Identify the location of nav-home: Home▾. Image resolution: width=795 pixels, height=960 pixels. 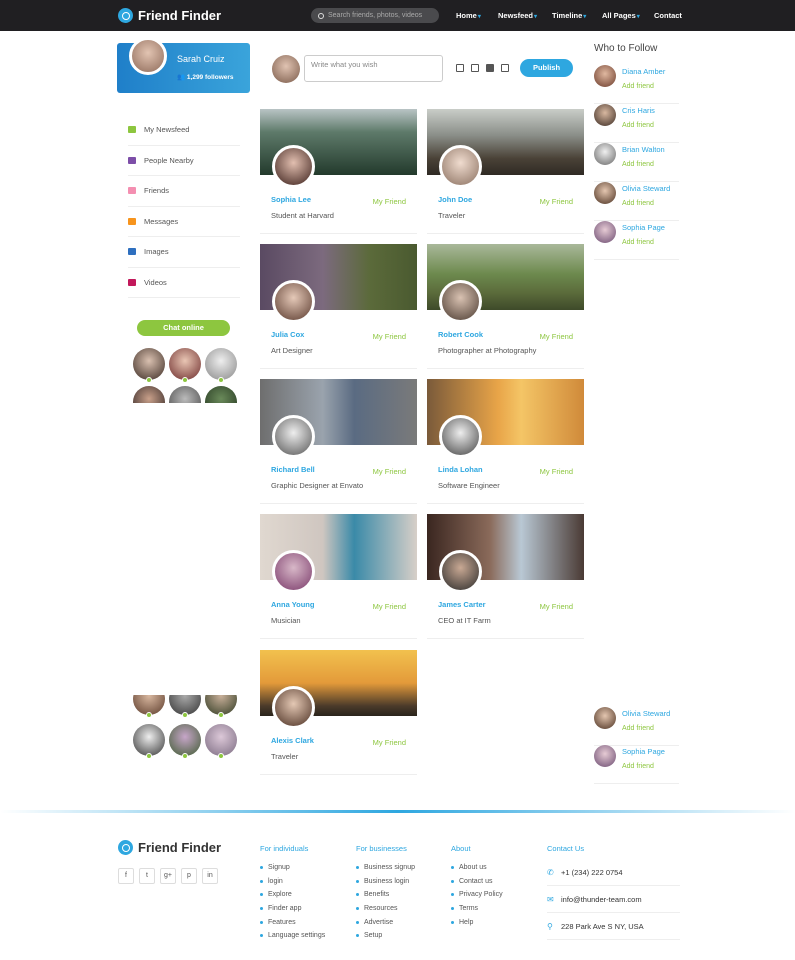
(468, 15).